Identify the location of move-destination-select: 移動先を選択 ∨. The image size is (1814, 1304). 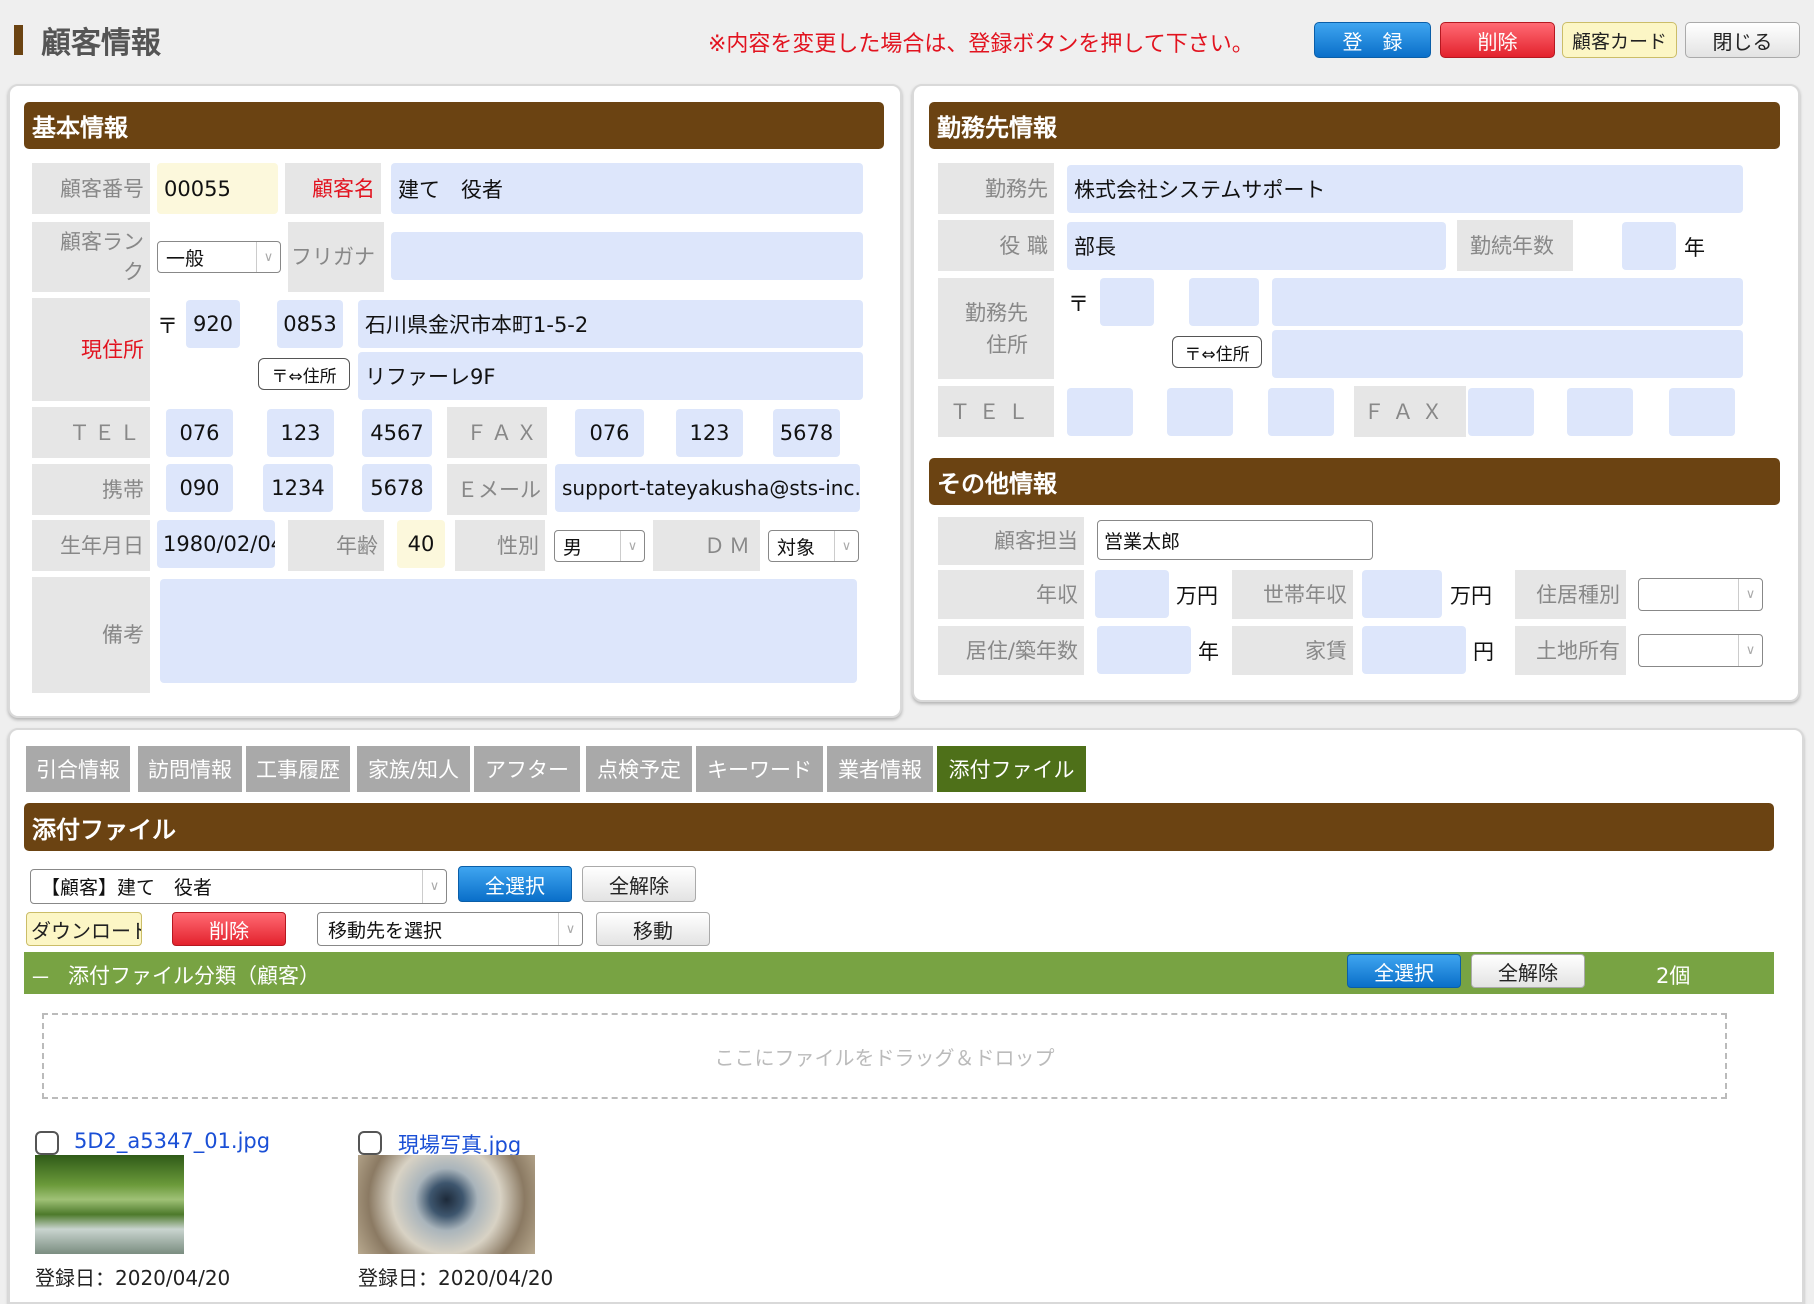
(450, 929).